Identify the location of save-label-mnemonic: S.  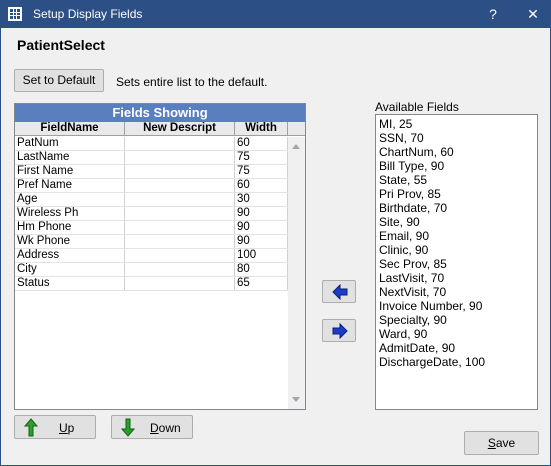
(491, 443).